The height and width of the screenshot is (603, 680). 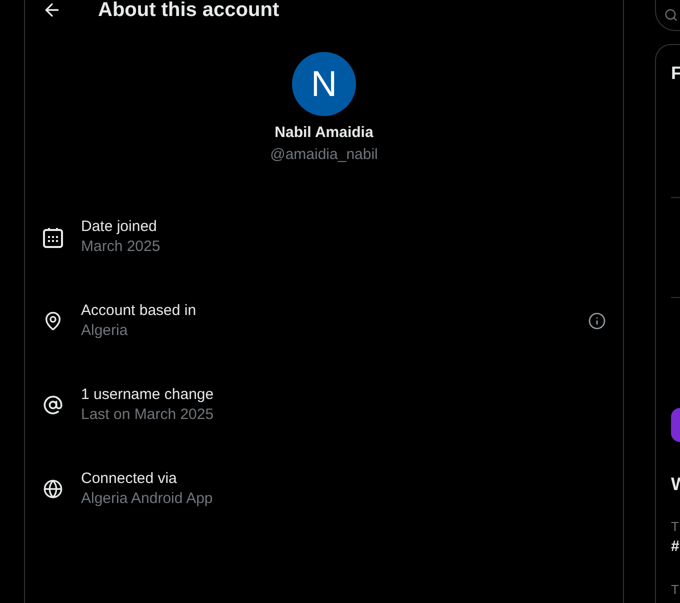 What do you see at coordinates (189, 10) in the screenshot?
I see `page-title: About this account` at bounding box center [189, 10].